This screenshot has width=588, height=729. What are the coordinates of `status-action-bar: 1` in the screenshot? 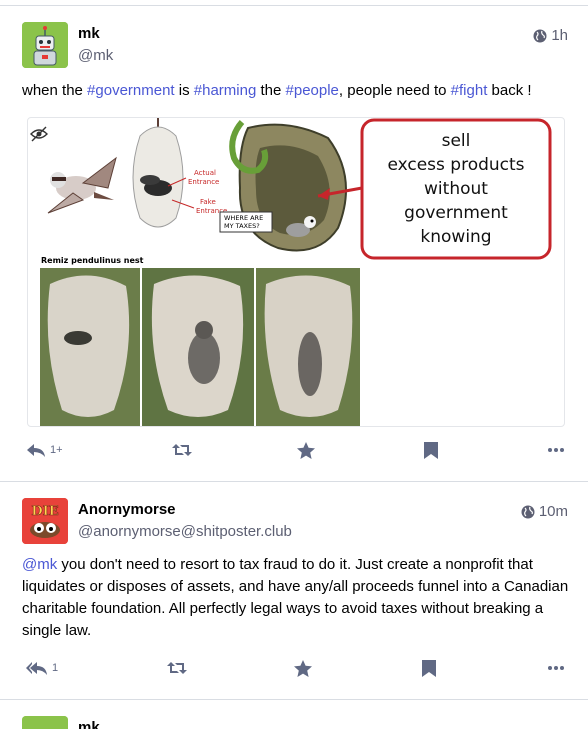 It's located at (294, 672).